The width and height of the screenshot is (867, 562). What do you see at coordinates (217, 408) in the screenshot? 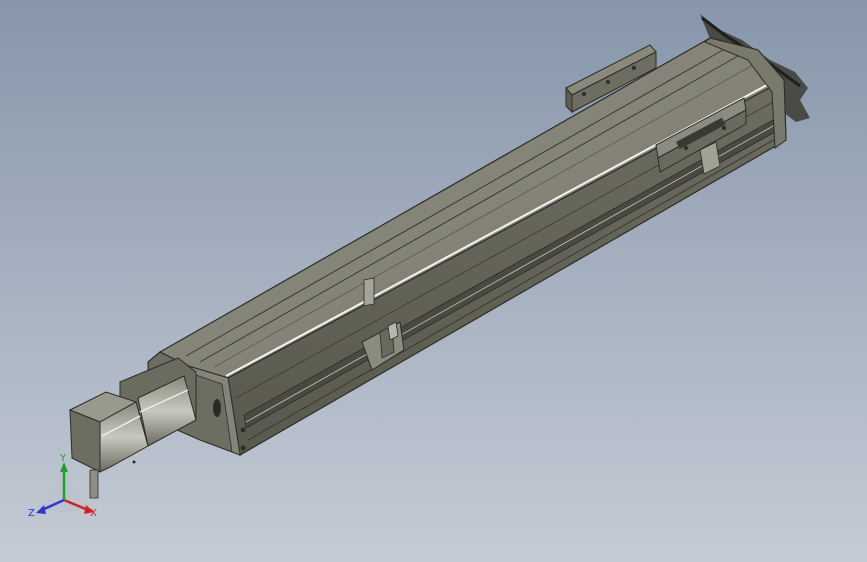
I see `end-cap-slot` at bounding box center [217, 408].